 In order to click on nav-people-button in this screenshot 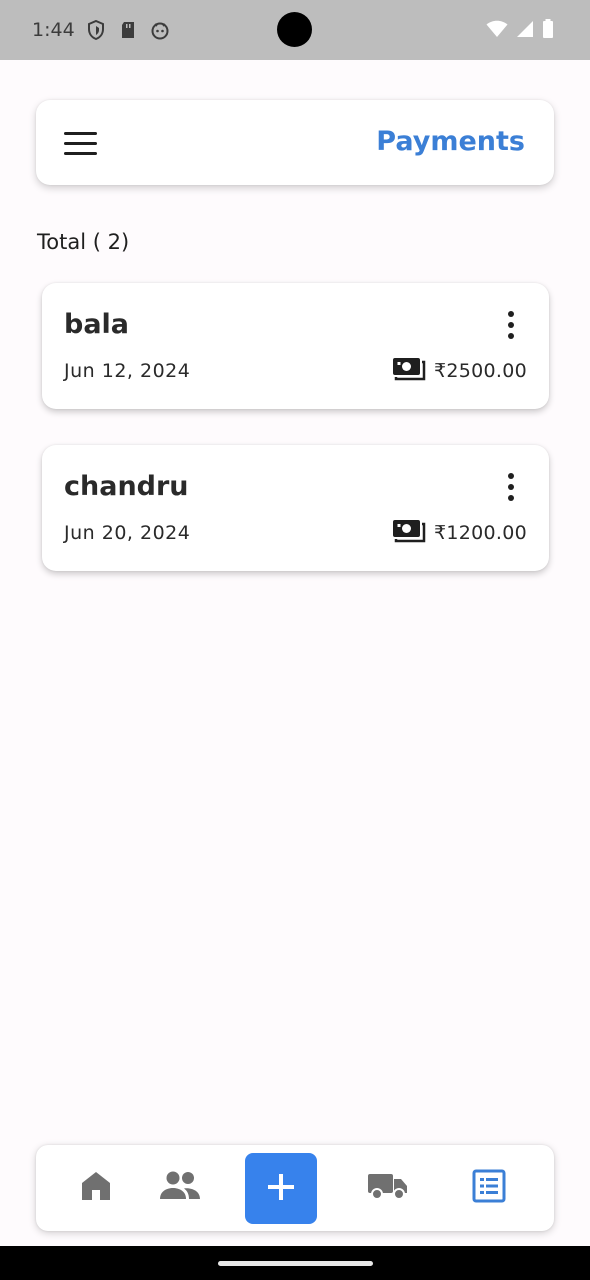, I will do `click(180, 1188)`.